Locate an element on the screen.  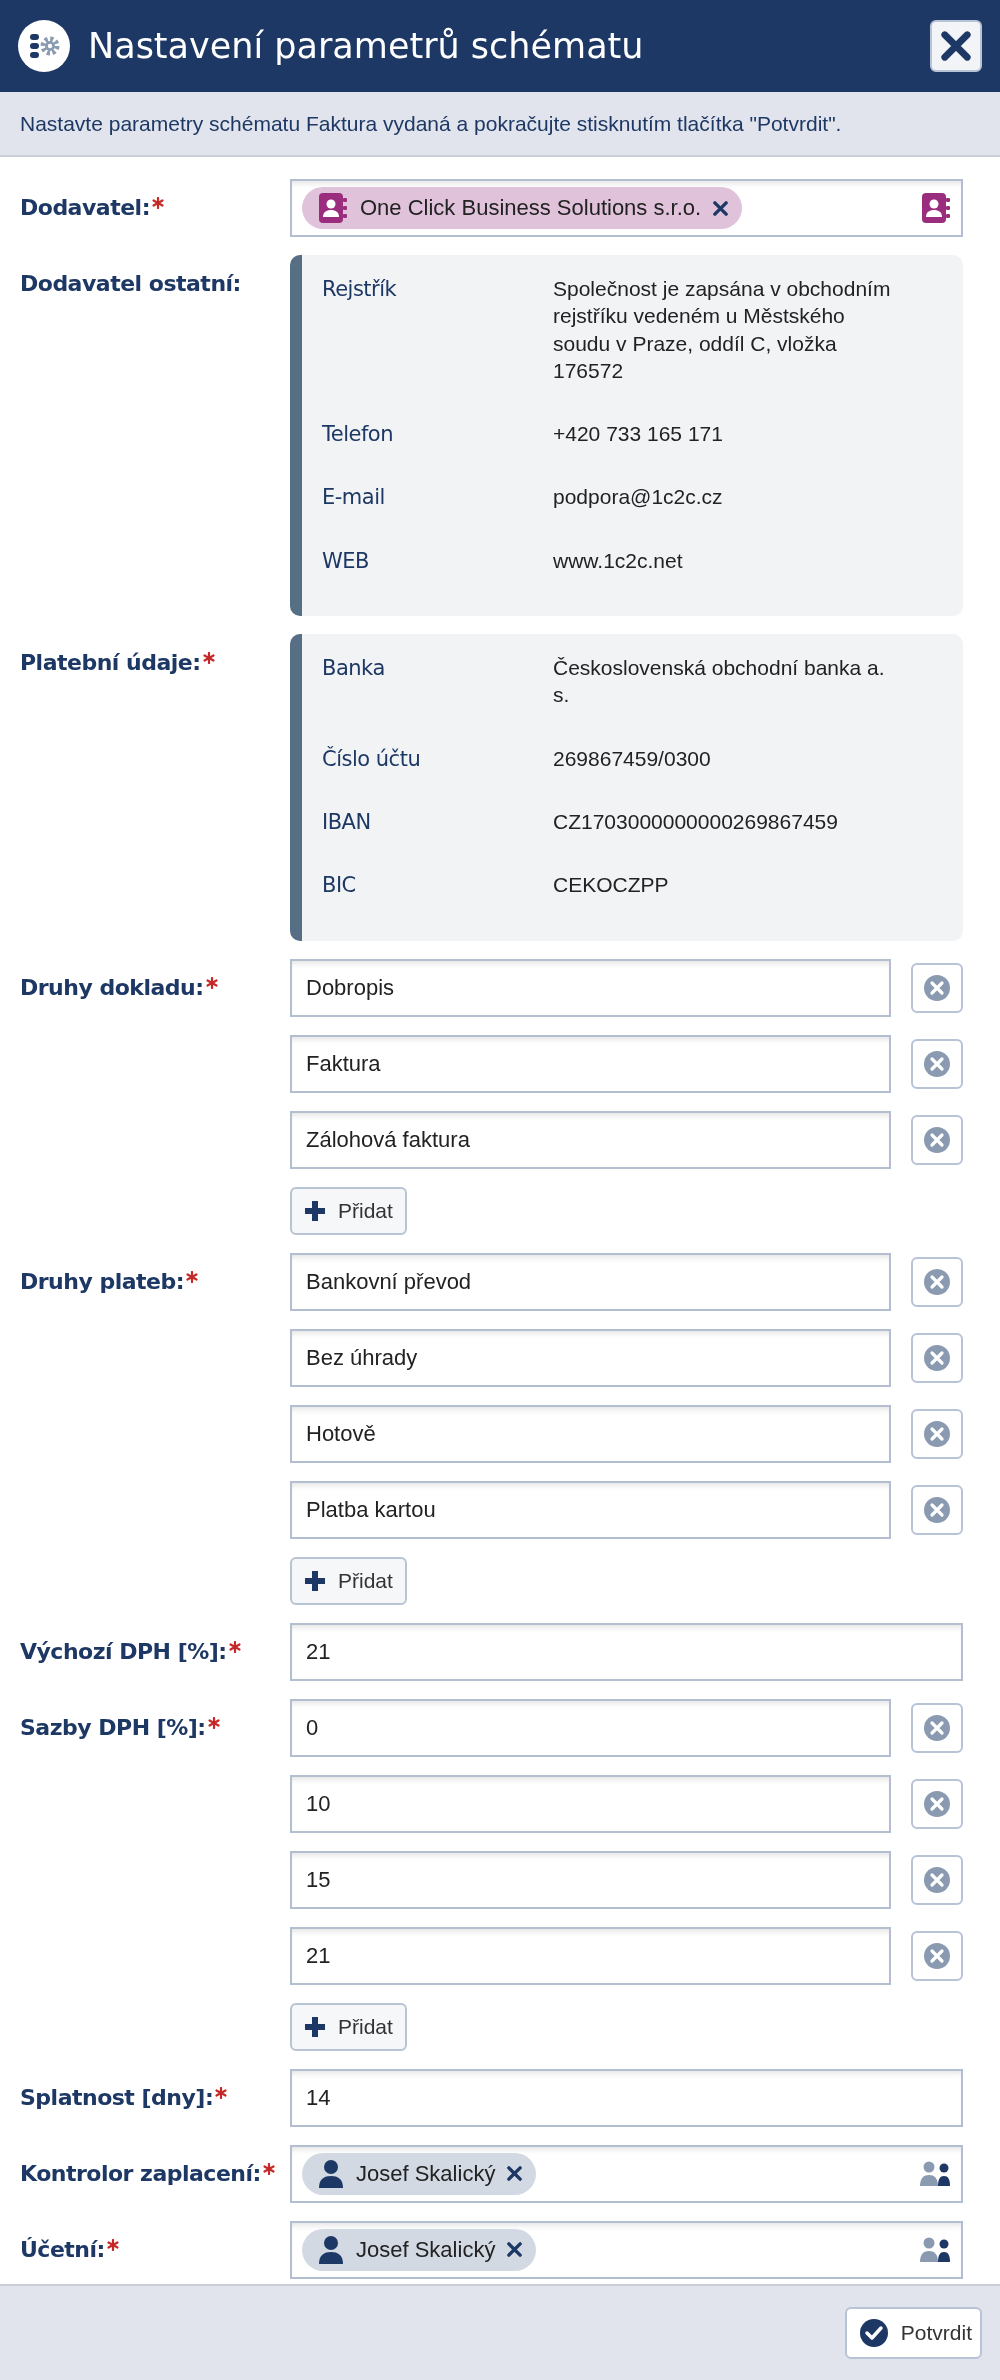
close-button is located at coordinates (956, 46).